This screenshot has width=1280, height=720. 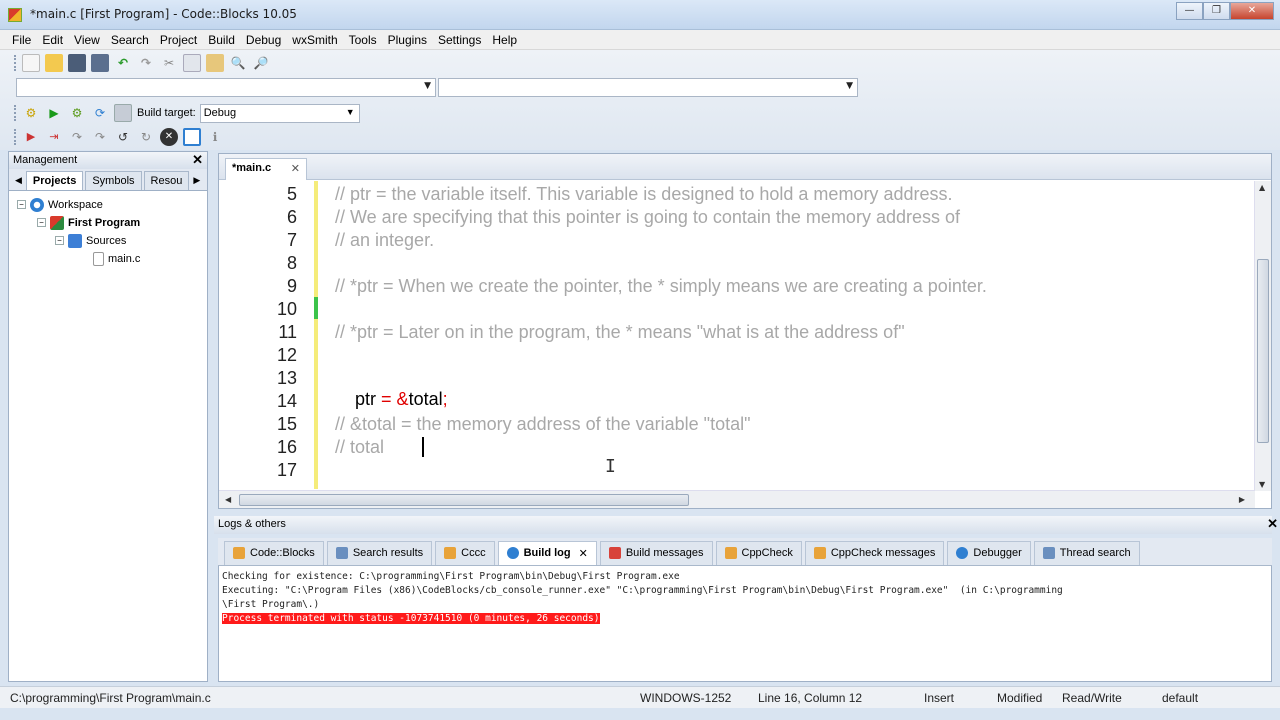 What do you see at coordinates (146, 137) in the screenshot?
I see `step-out-icon: ↻` at bounding box center [146, 137].